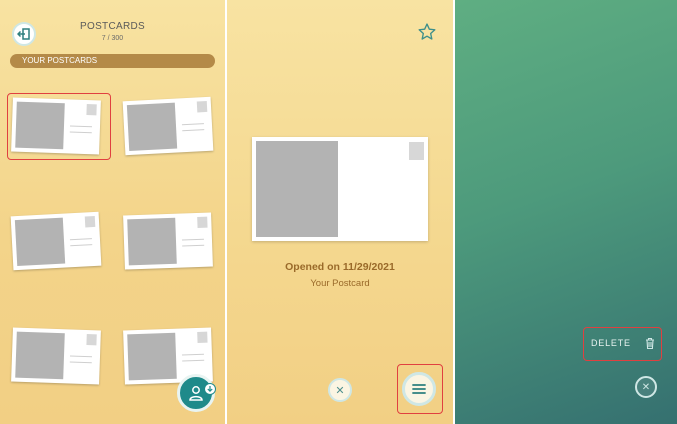 The width and height of the screenshot is (677, 424). Describe the element at coordinates (427, 32) in the screenshot. I see `star-outline-icon` at that location.